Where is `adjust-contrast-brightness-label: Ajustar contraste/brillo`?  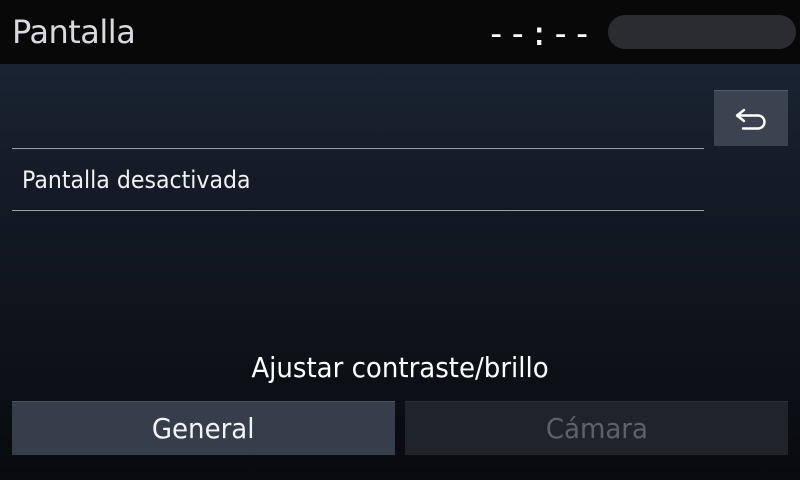
adjust-contrast-brightness-label: Ajustar contraste/brillo is located at coordinates (400, 367).